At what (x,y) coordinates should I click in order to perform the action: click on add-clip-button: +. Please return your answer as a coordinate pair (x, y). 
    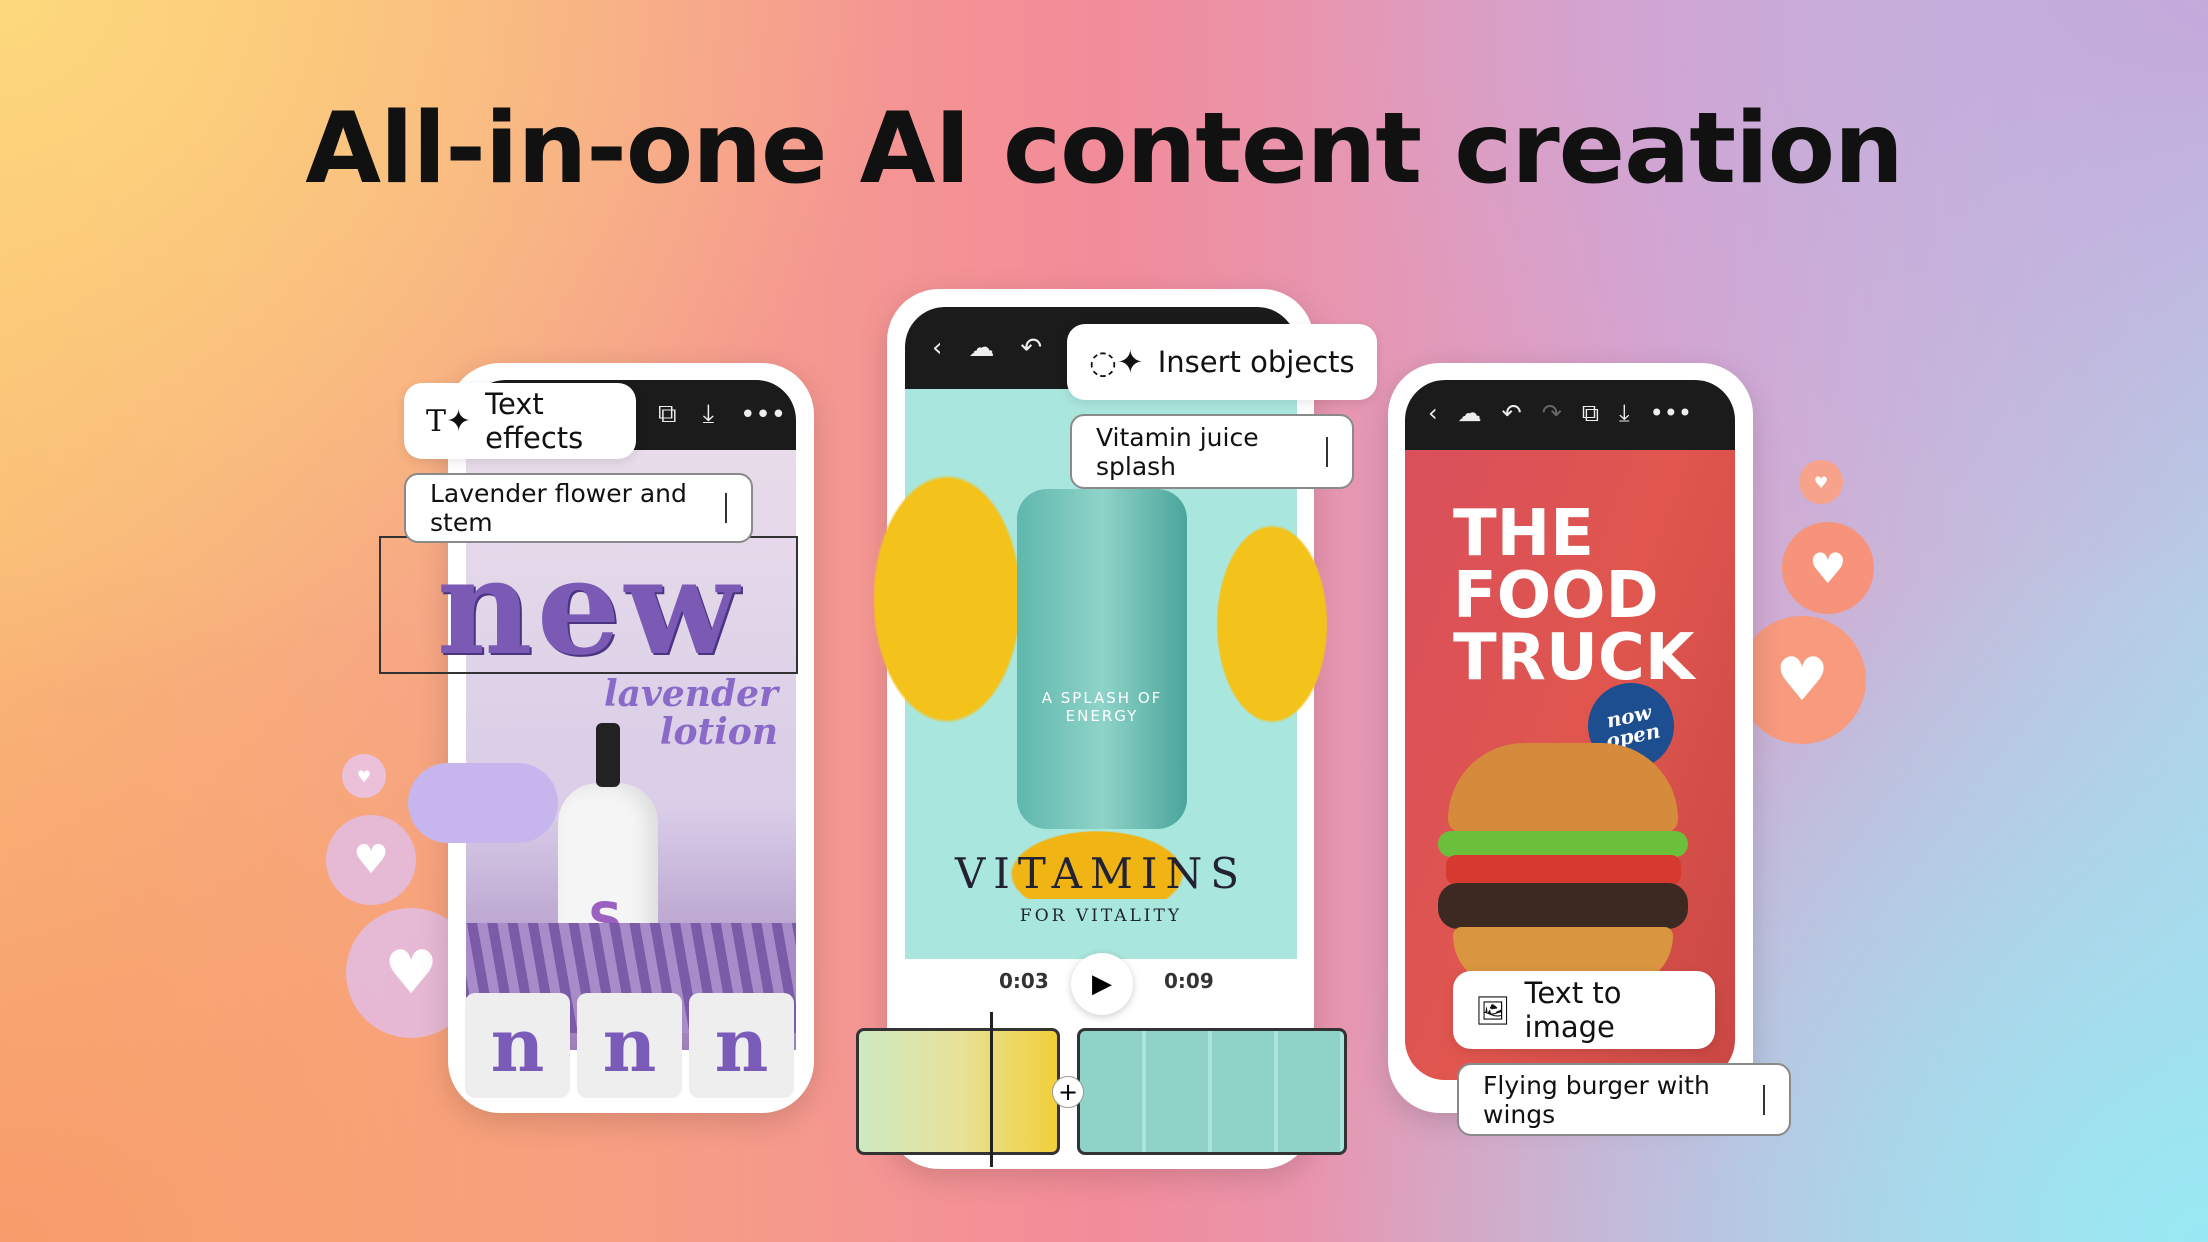
    Looking at the image, I should click on (1068, 1092).